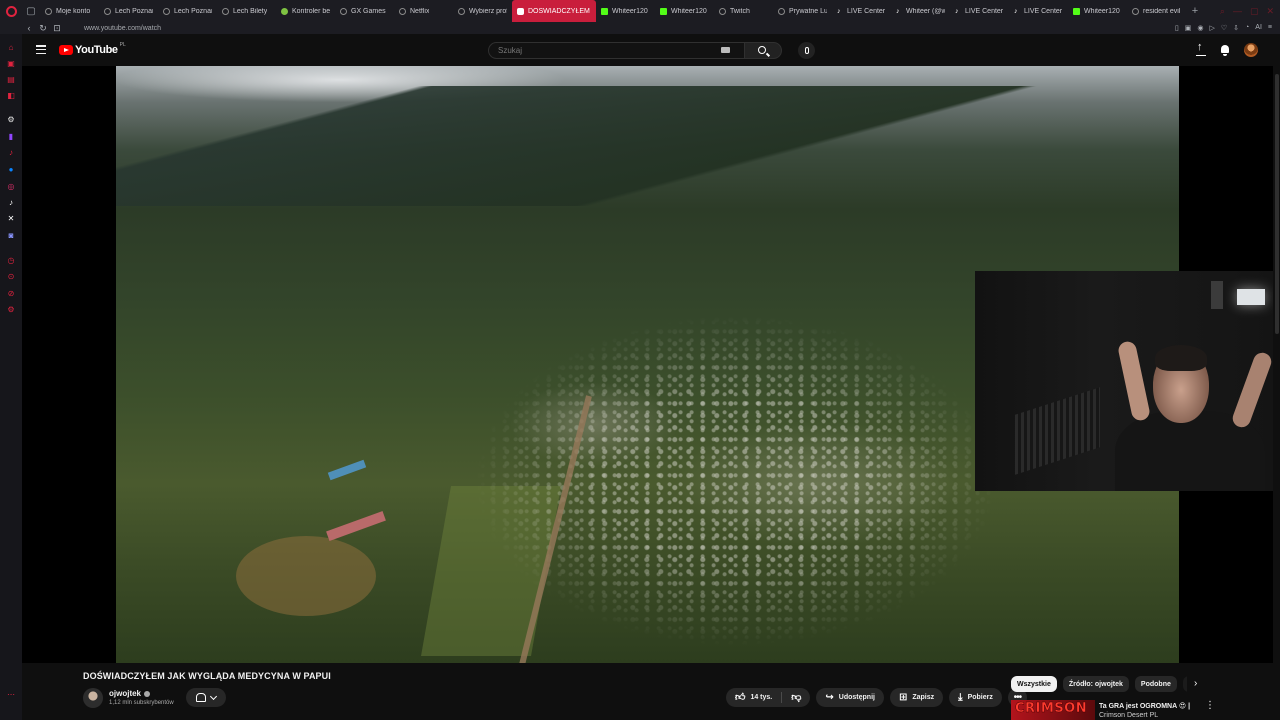  Describe the element at coordinates (1200, 28) in the screenshot. I see `shield-icon: ◉` at that location.